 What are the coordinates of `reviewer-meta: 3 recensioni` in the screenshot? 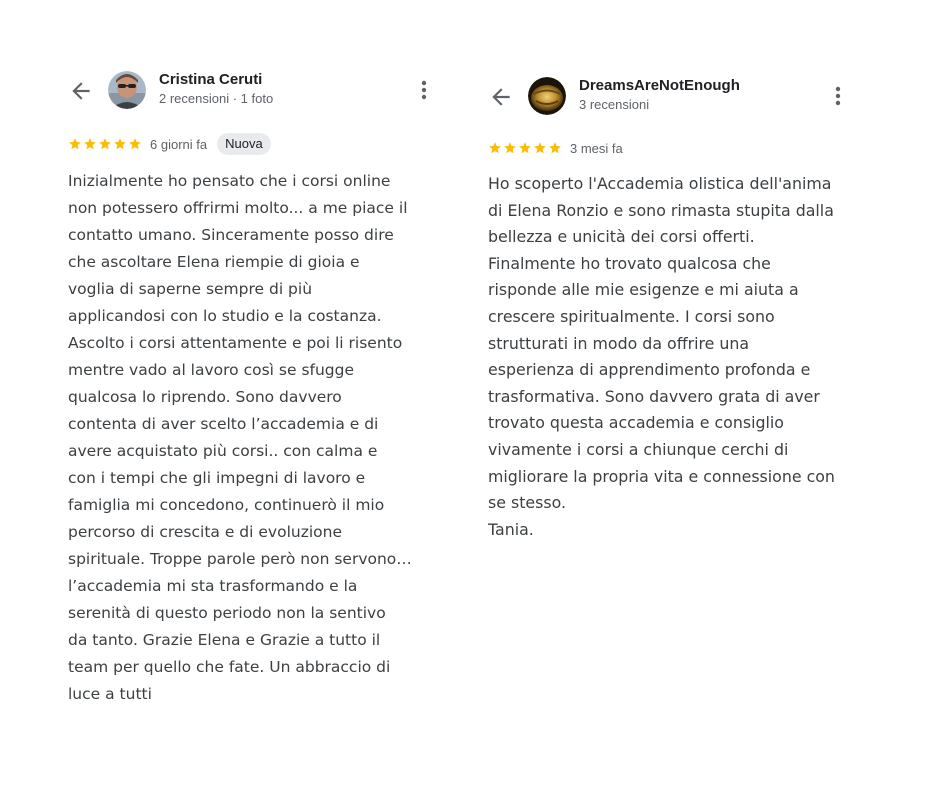 It's located at (614, 104).